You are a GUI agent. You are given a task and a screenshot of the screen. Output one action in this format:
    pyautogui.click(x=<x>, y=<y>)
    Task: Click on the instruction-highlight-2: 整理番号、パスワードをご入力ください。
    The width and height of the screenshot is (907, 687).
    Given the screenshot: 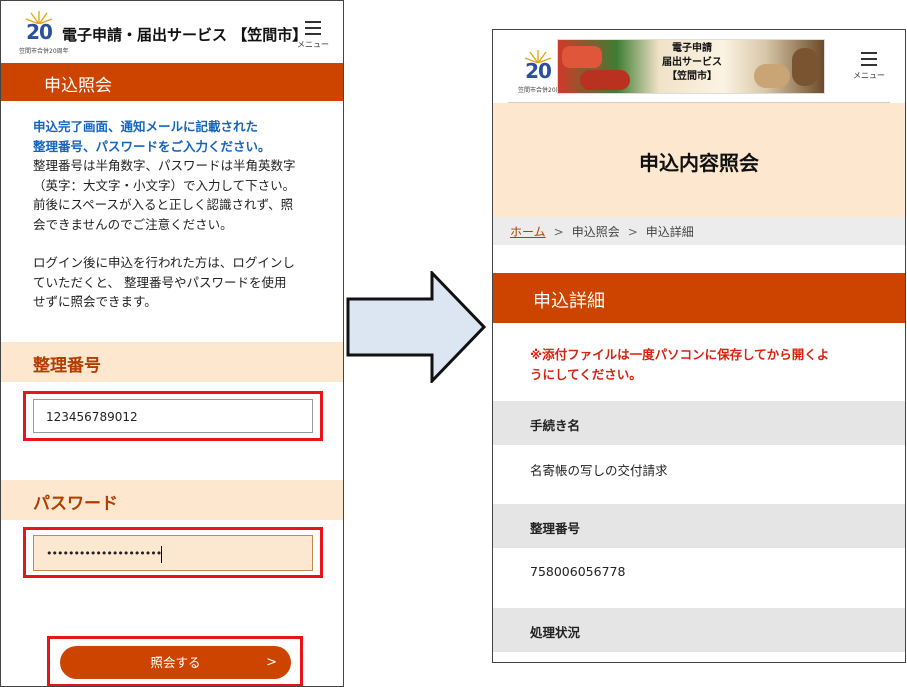 What is the action you would take?
    pyautogui.click(x=152, y=146)
    